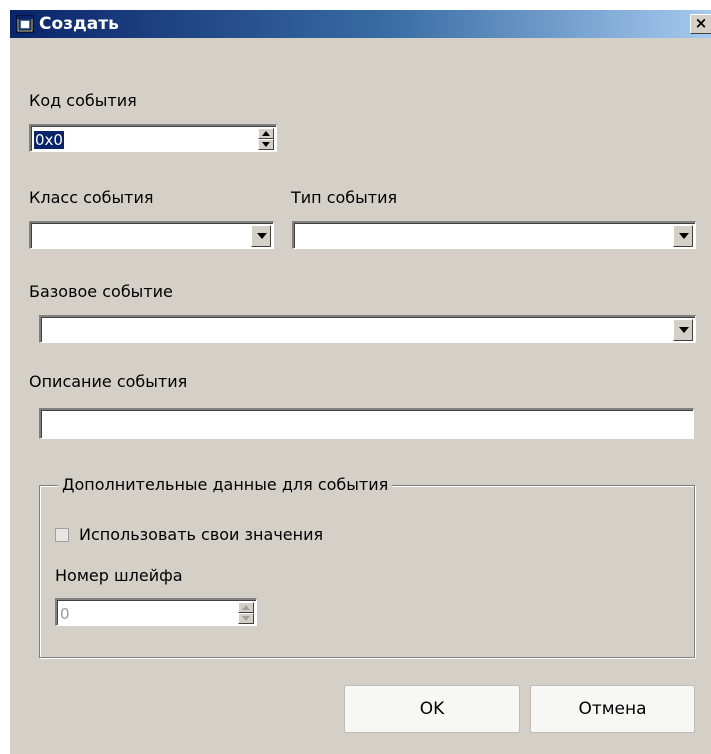 The width and height of the screenshot is (711, 754). I want to click on close-icon: ×, so click(701, 23).